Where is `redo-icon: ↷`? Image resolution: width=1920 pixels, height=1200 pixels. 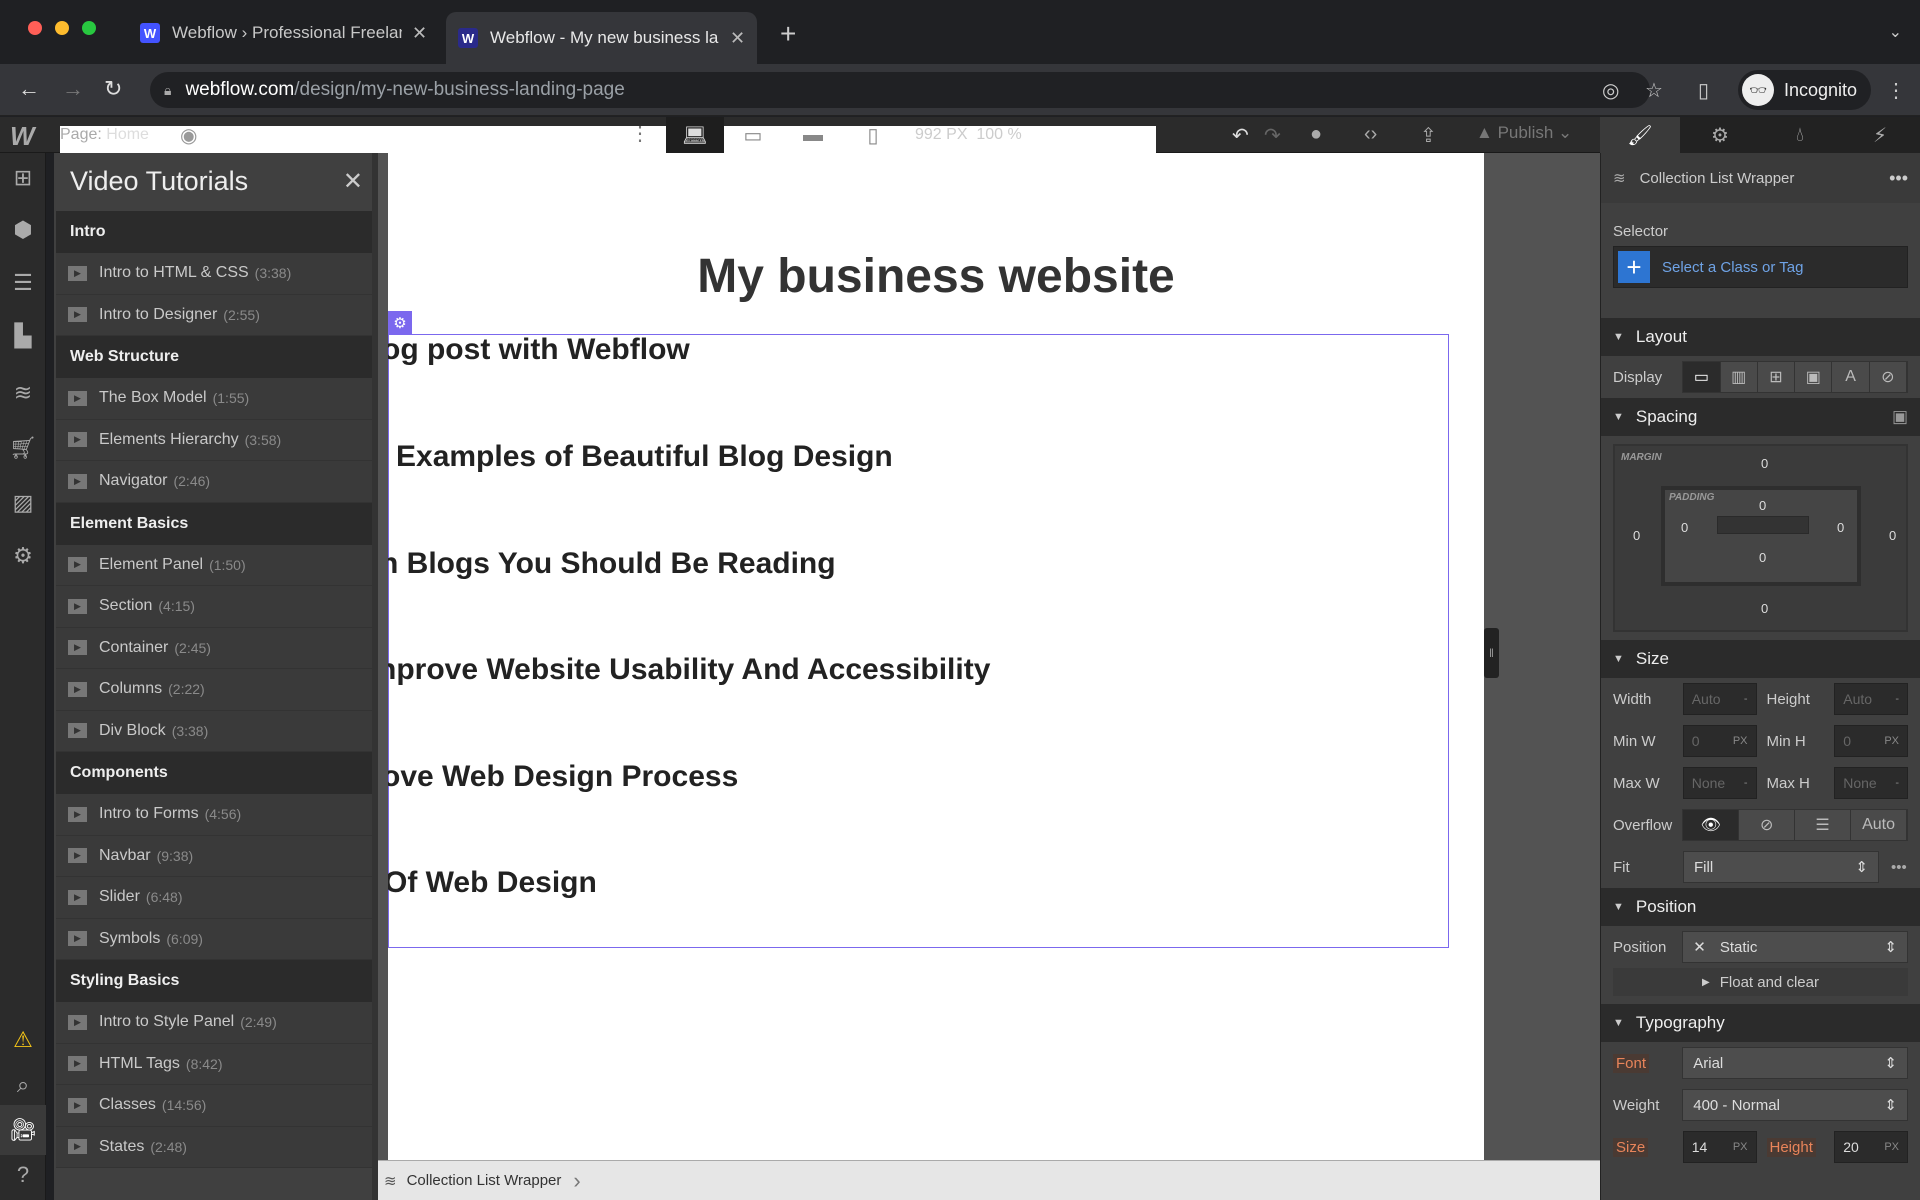
redo-icon: ↷ is located at coordinates (1272, 135).